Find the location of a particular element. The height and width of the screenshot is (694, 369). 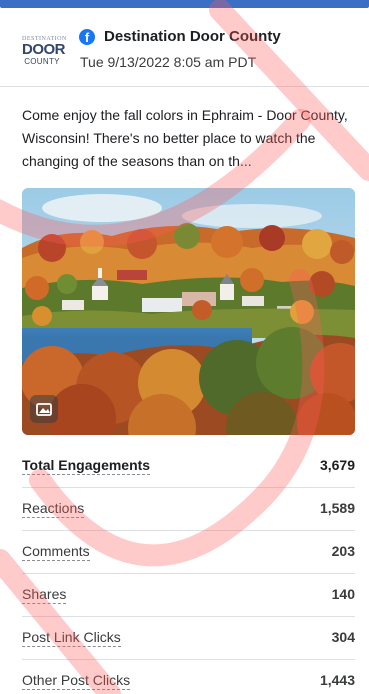

metric-row-other-post-clicks: Other Post Clicks 1,443 is located at coordinates (188, 677).